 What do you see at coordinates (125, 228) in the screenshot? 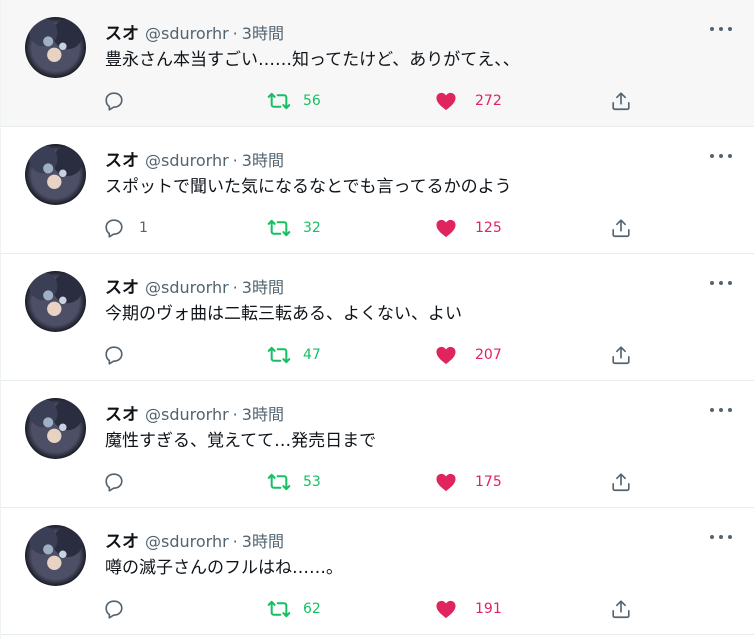
I see `reply-button: 1` at bounding box center [125, 228].